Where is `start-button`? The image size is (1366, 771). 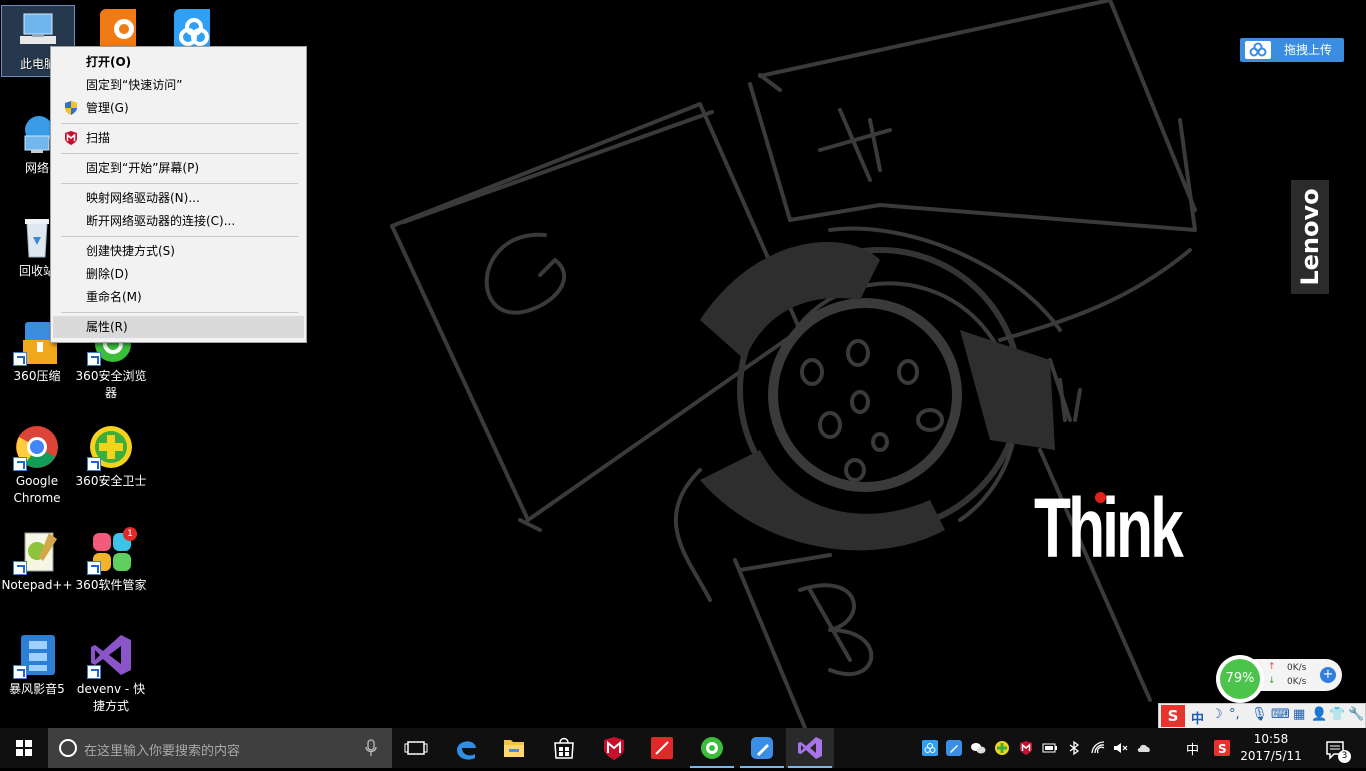
start-button is located at coordinates (24, 748).